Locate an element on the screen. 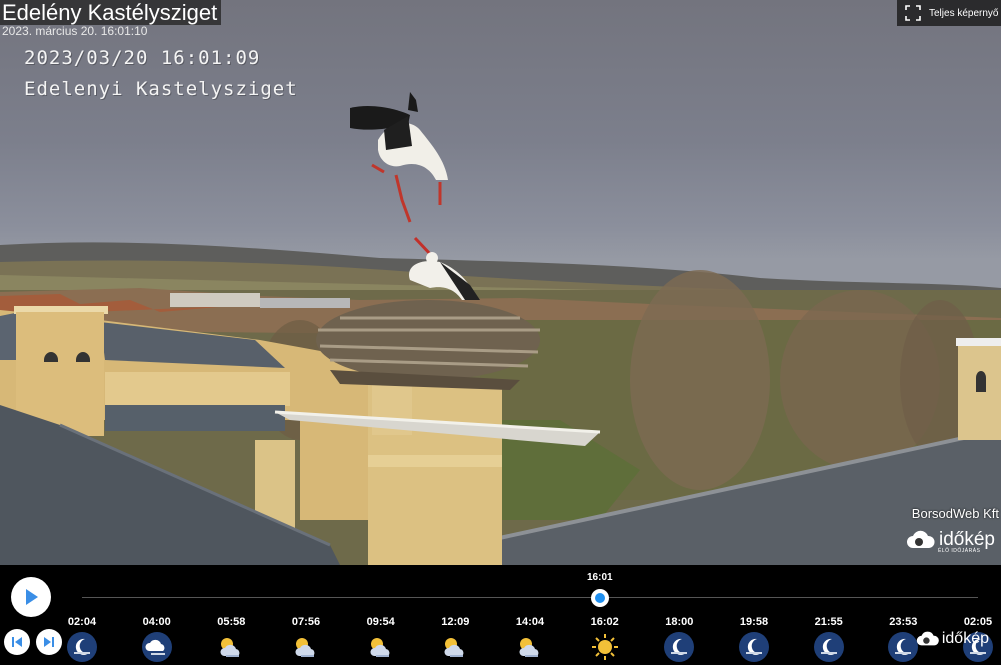 This screenshot has width=1001, height=665. timeline-tick: 09:54 is located at coordinates (381, 639).